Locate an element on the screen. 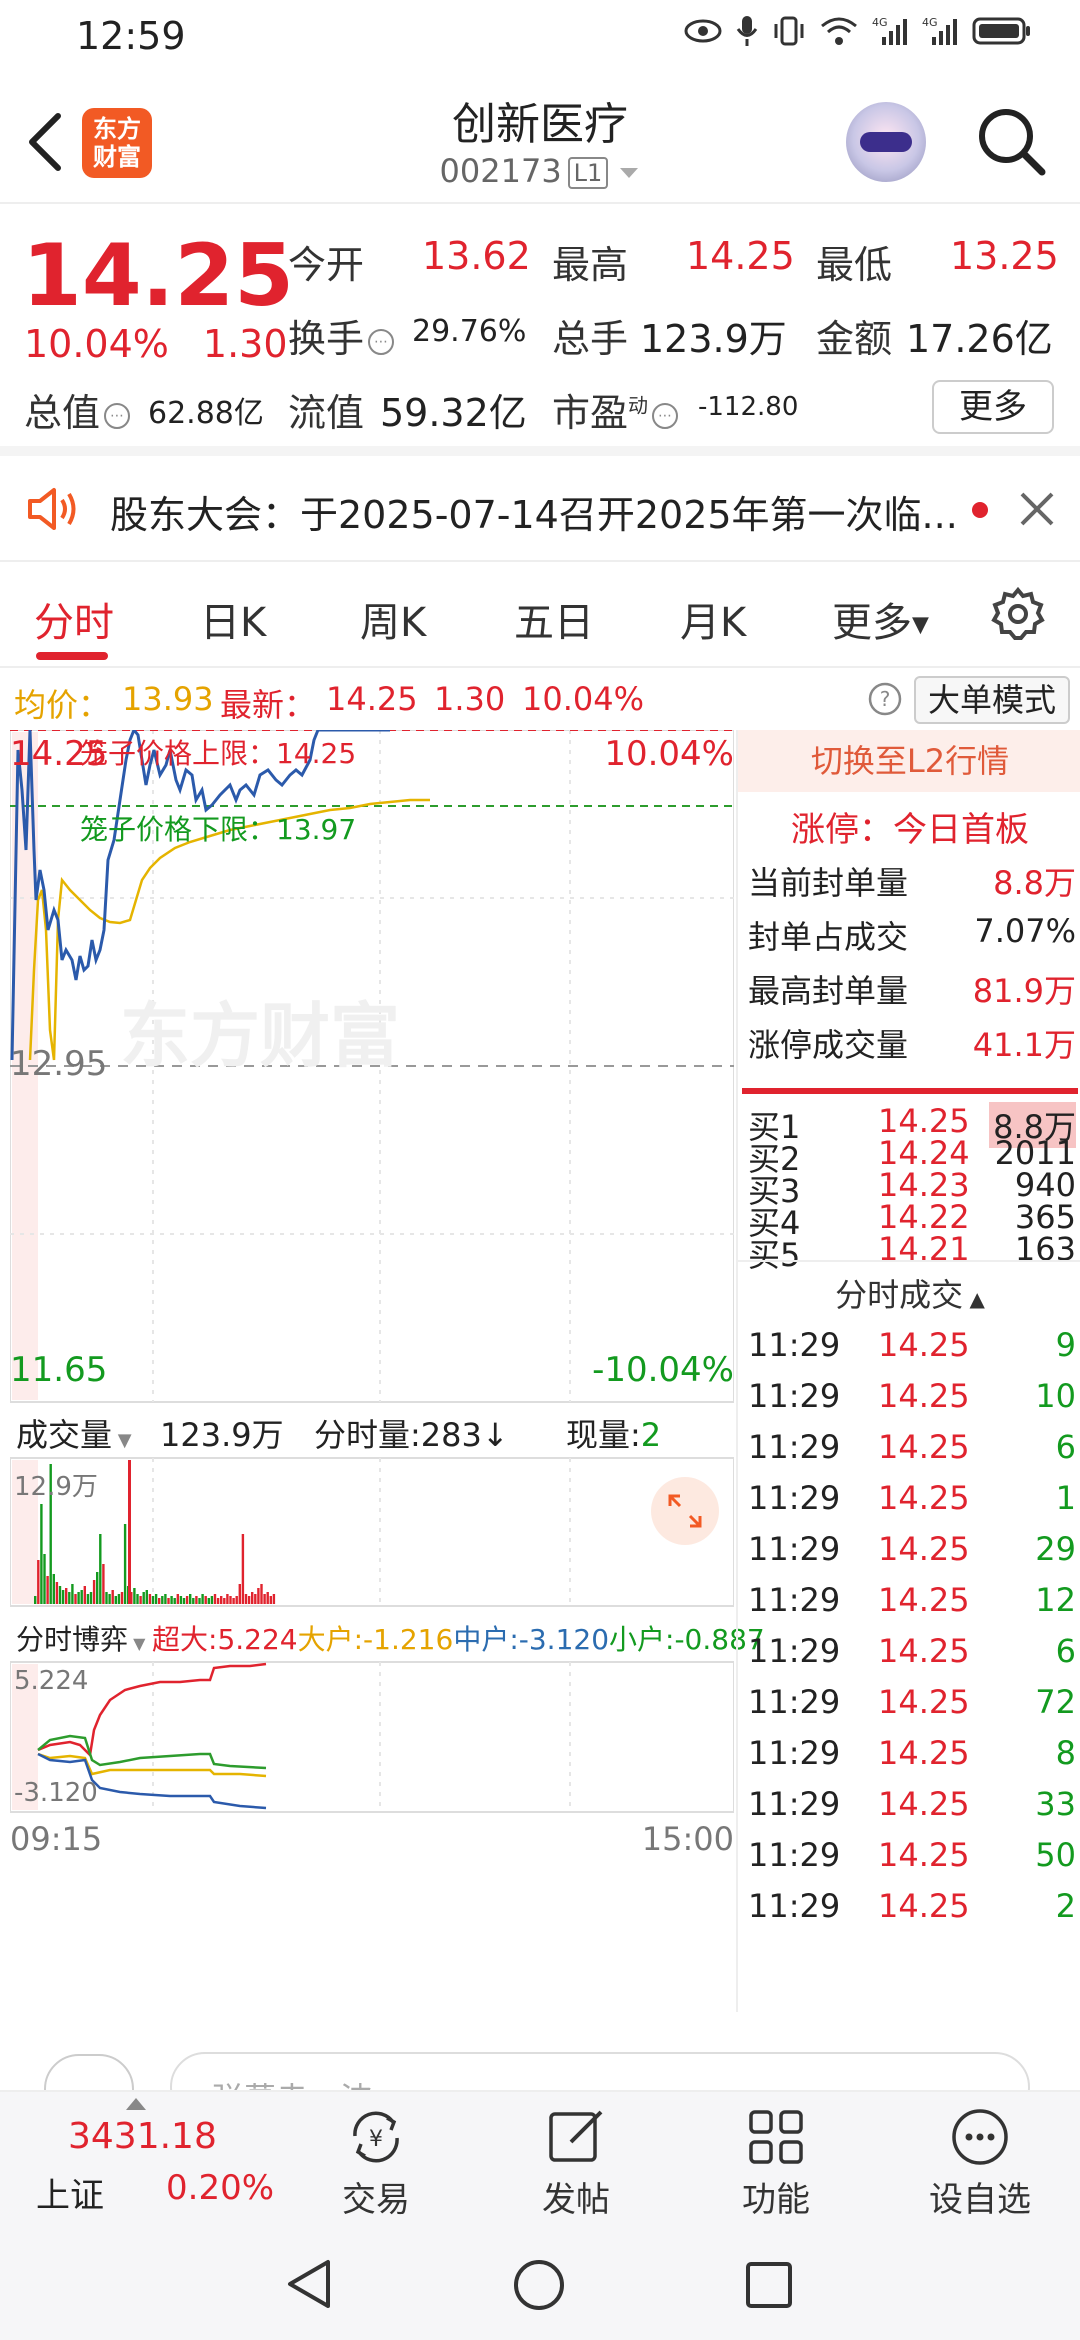  system-home-icon is located at coordinates (539, 2285).